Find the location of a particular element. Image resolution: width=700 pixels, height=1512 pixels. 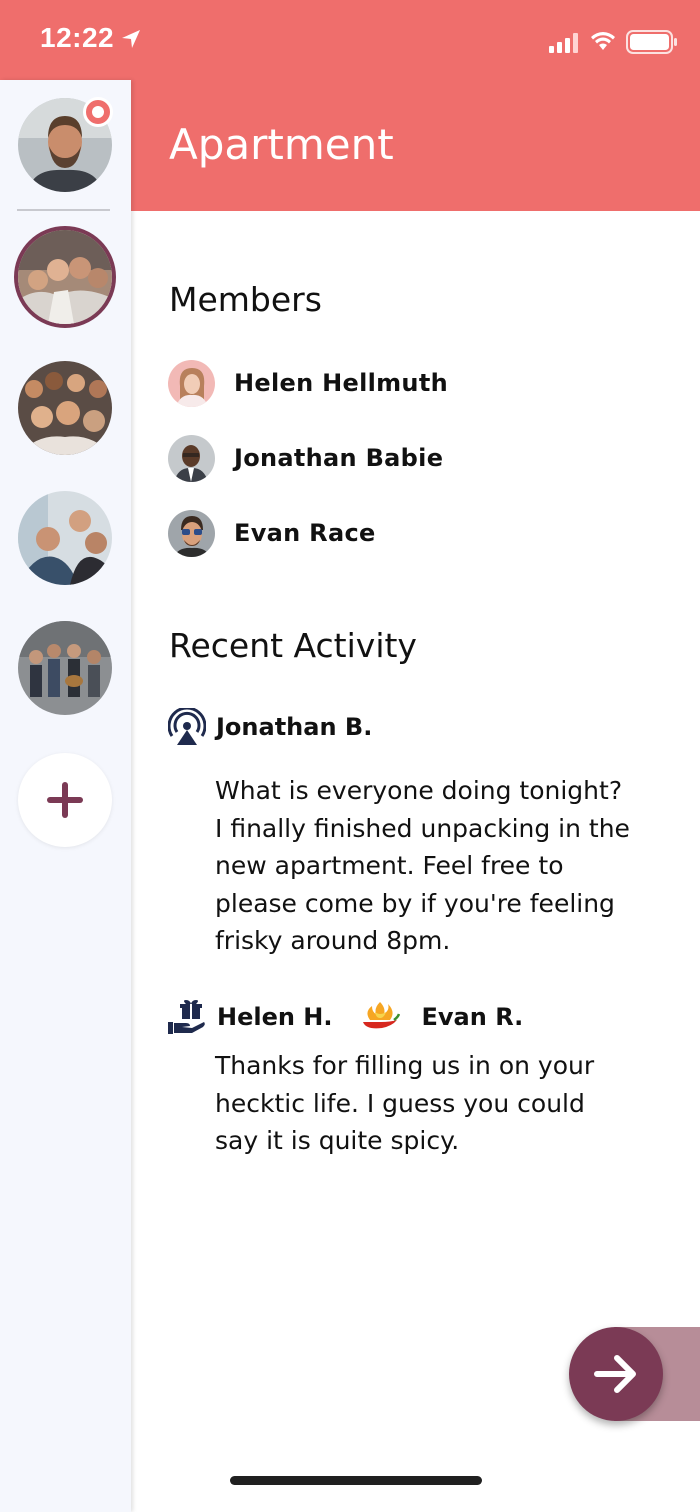

battery-icon is located at coordinates (651, 42).